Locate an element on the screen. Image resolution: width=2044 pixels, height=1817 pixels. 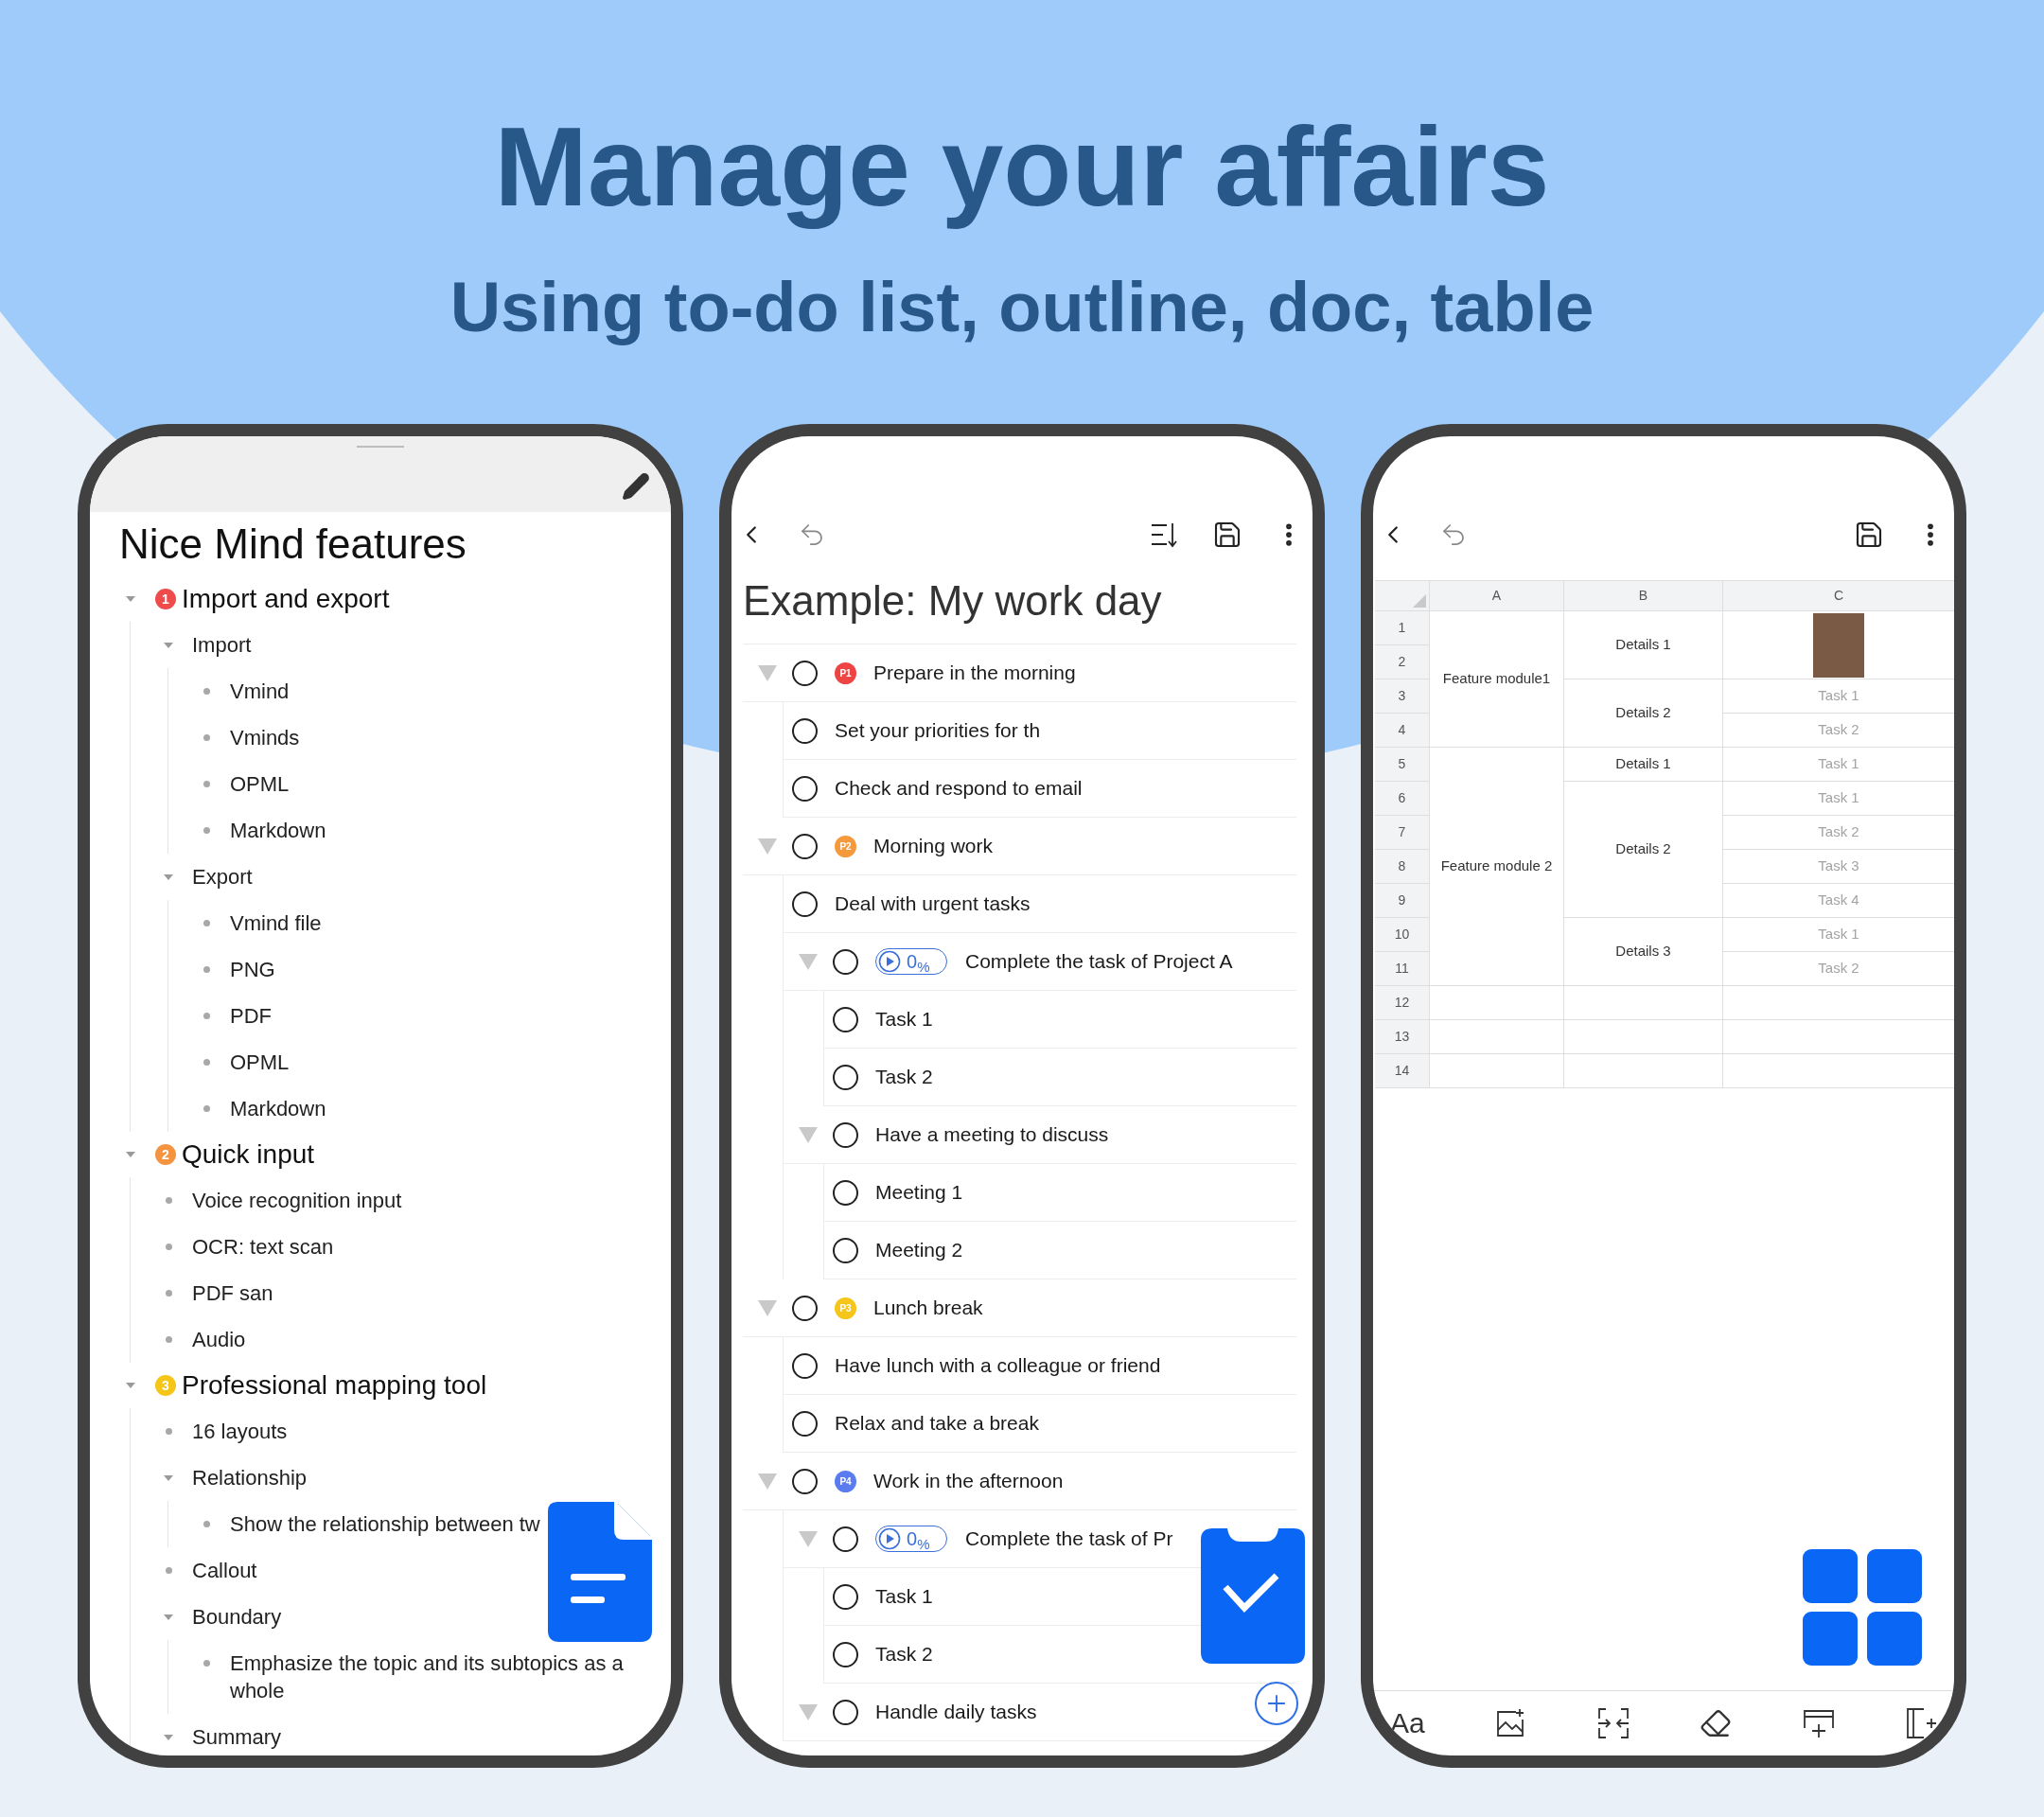
task-title: Handle daily tasks is located at coordinates (956, 1712).